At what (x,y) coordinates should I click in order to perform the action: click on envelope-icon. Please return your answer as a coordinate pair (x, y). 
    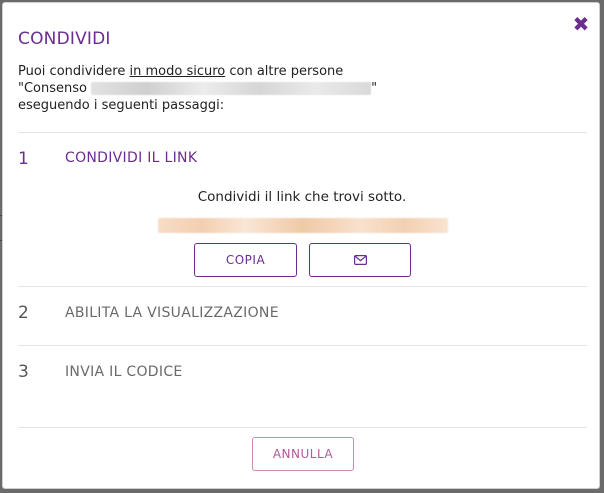
    Looking at the image, I should click on (360, 260).